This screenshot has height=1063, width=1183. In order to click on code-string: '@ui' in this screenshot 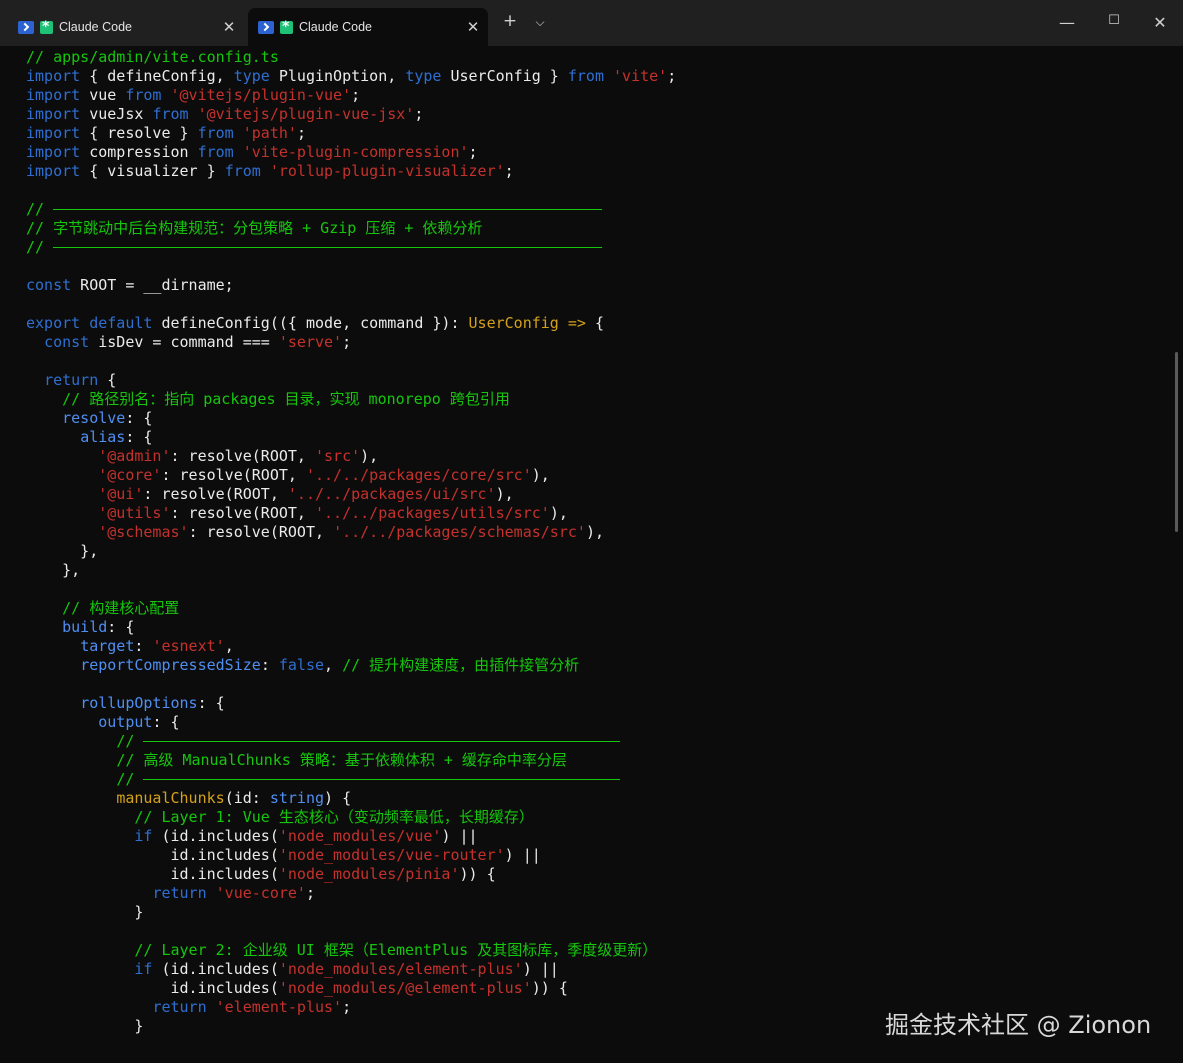, I will do `click(121, 494)`.